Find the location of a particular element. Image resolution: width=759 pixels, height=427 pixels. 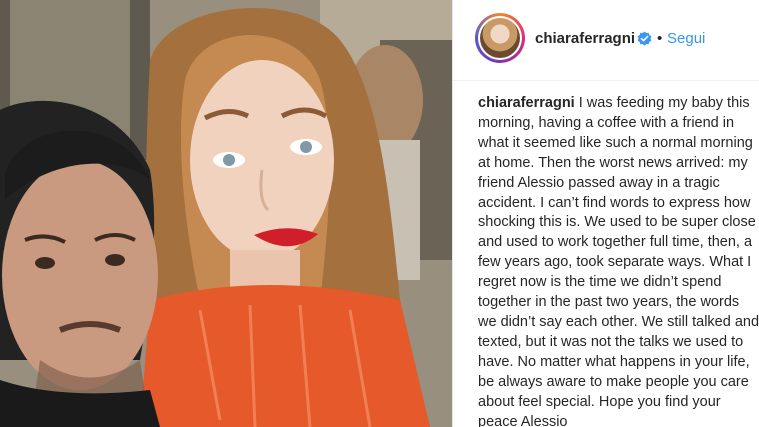

avatar-image is located at coordinates (500, 38).